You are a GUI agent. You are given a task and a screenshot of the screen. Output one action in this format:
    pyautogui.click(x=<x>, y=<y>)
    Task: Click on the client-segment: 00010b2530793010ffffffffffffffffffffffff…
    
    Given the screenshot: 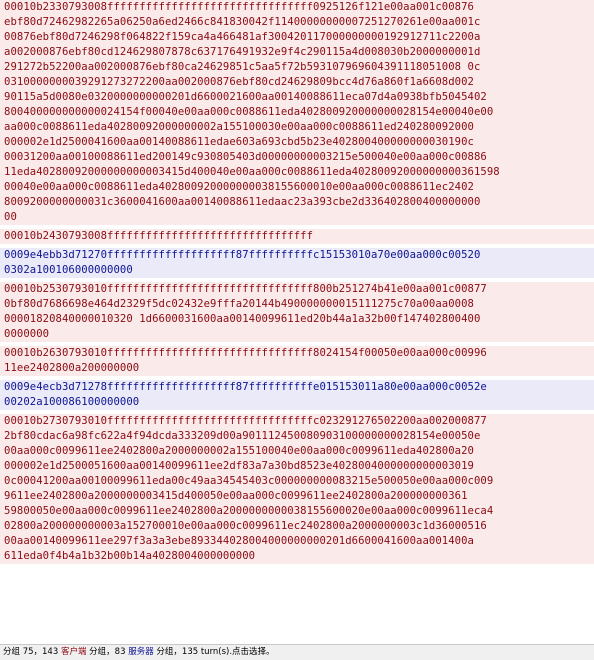 What is the action you would take?
    pyautogui.click(x=297, y=312)
    